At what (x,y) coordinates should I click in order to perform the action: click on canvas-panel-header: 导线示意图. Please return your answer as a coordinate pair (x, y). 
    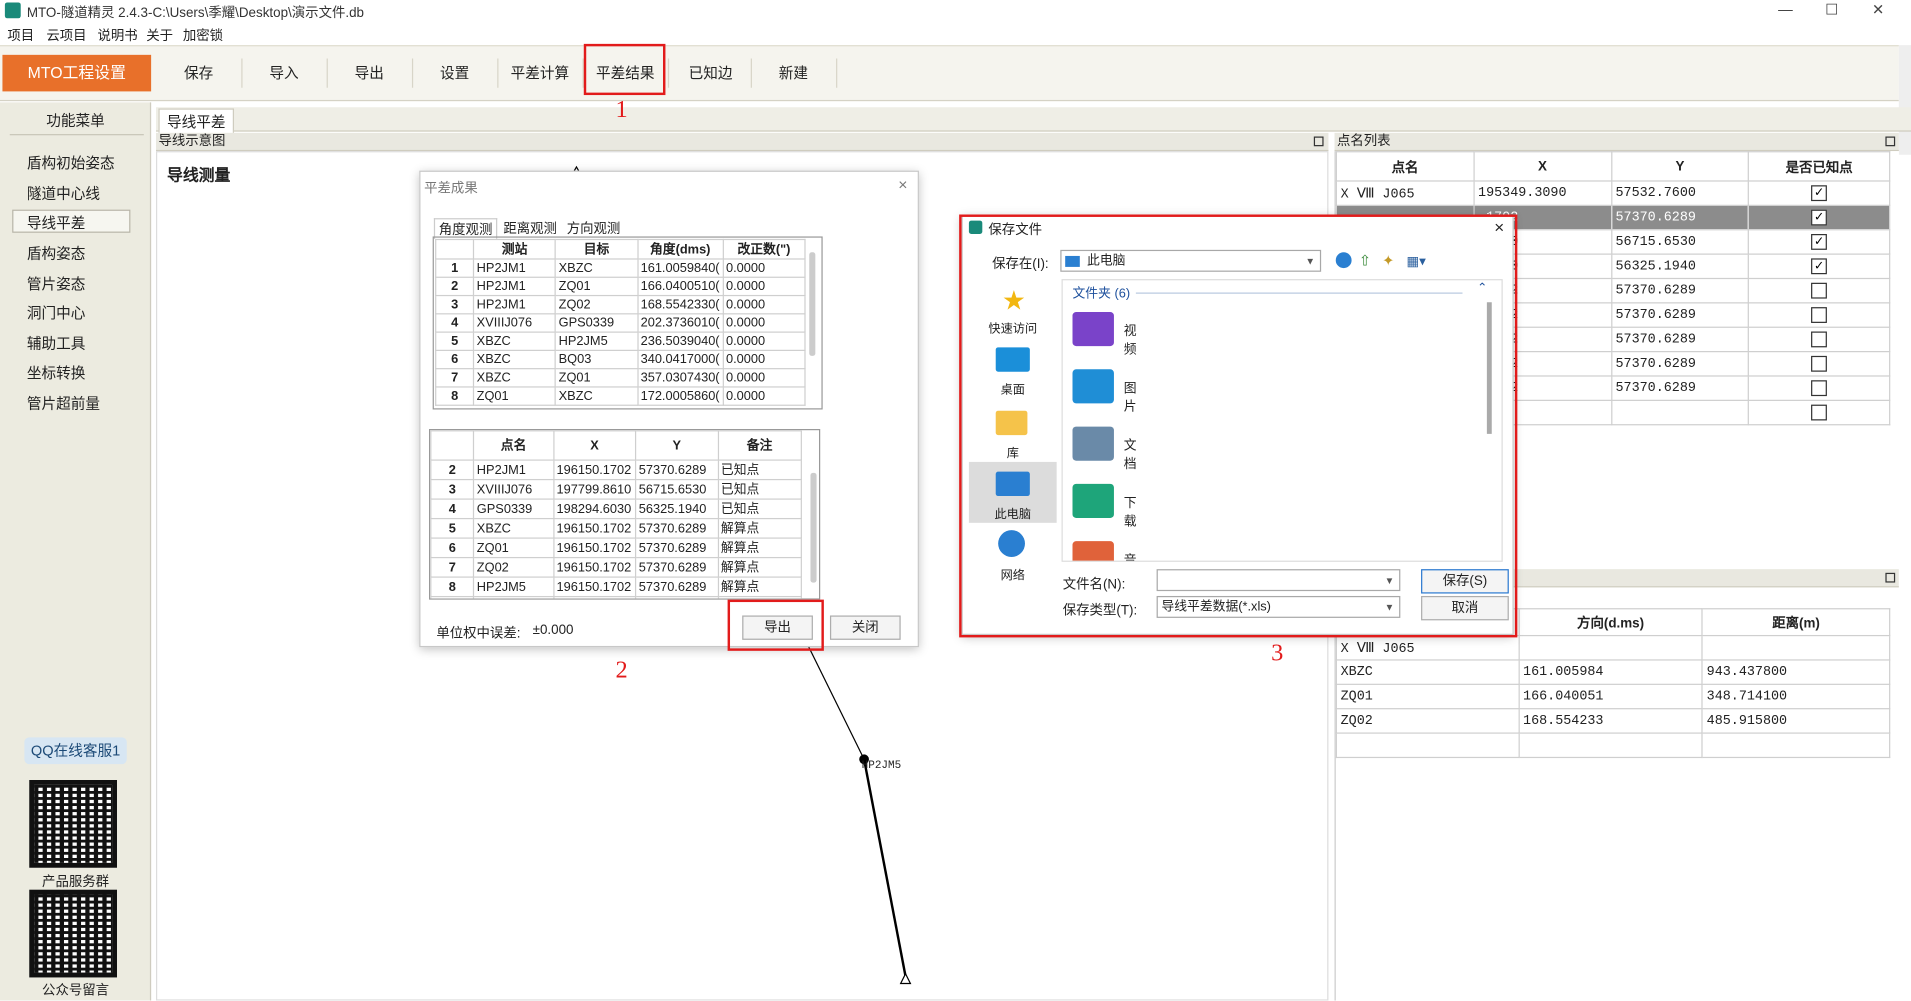
    Looking at the image, I should click on (742, 142).